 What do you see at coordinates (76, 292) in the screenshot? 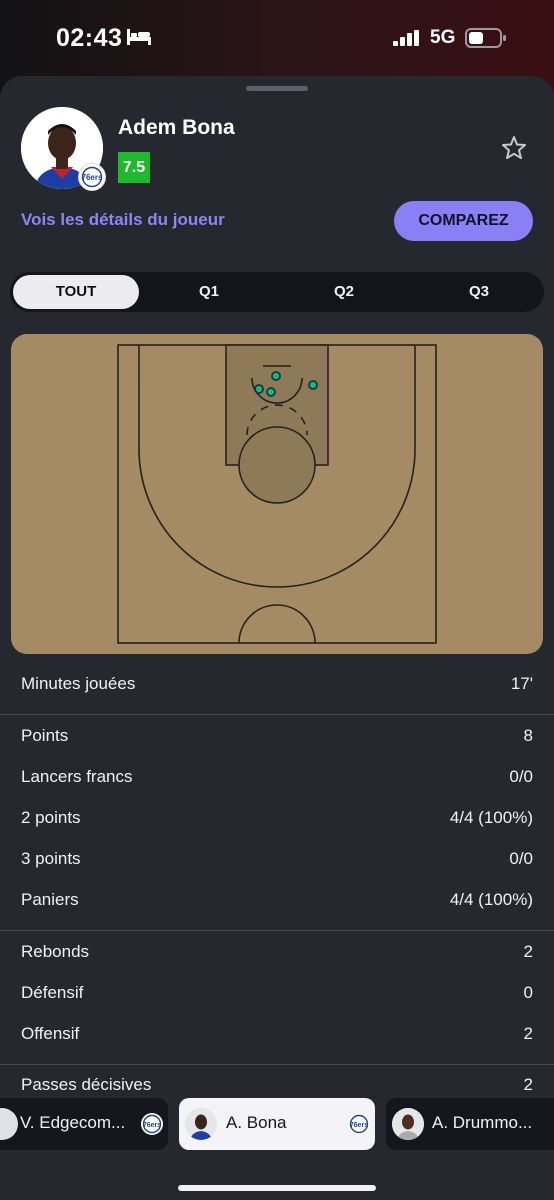
I see `tab-tout: TOUT` at bounding box center [76, 292].